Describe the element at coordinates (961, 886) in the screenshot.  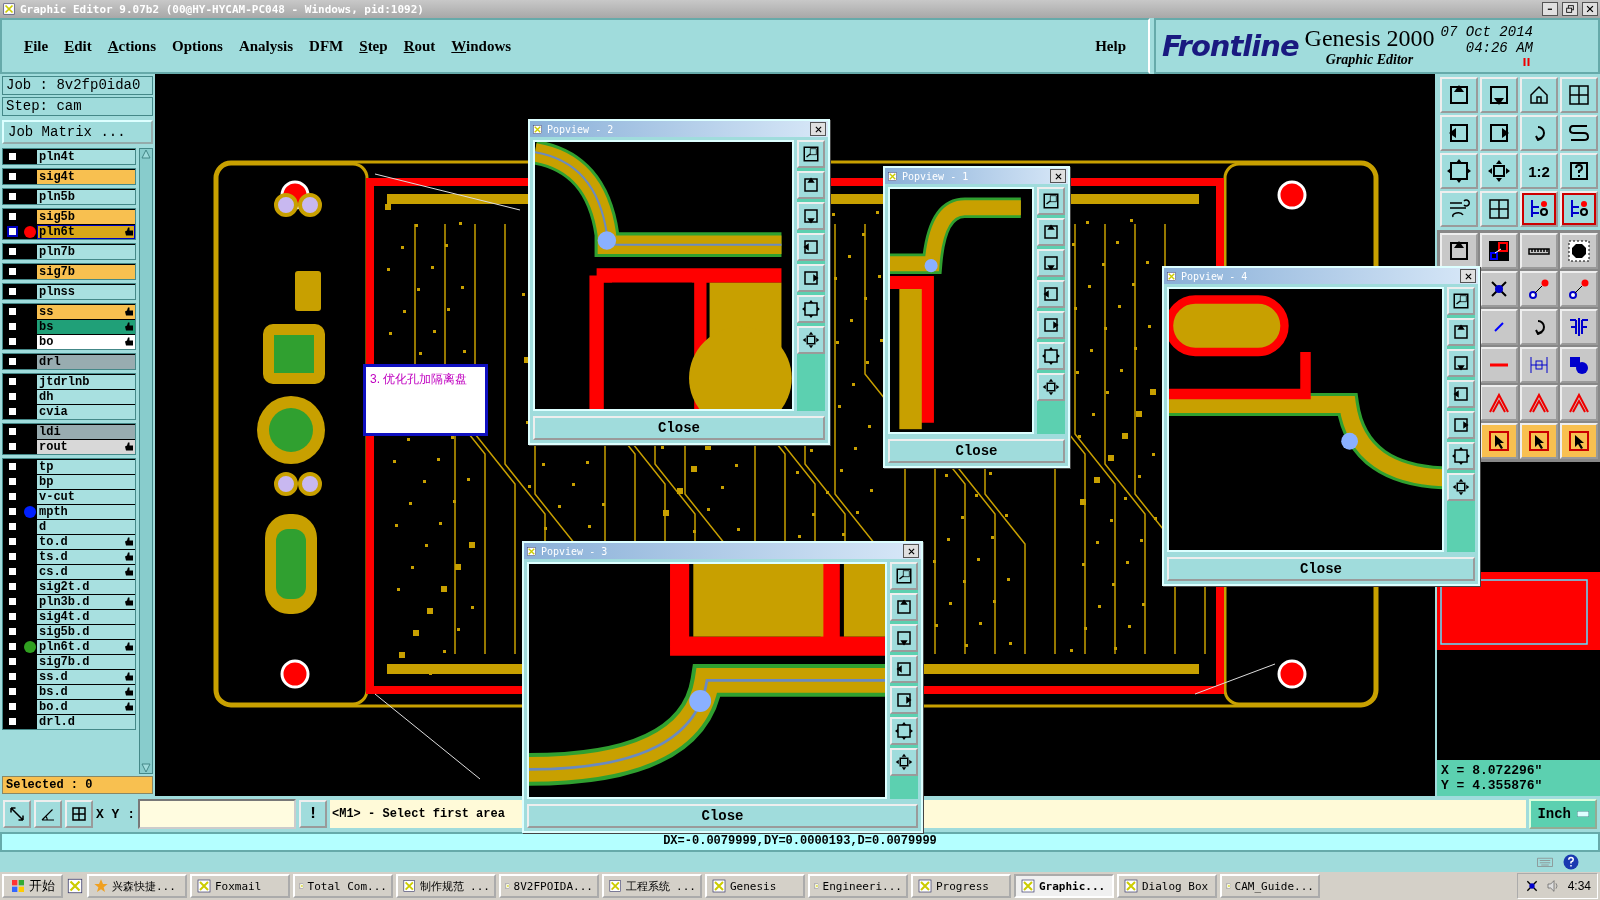
I see `taskbar-button: Progress` at that location.